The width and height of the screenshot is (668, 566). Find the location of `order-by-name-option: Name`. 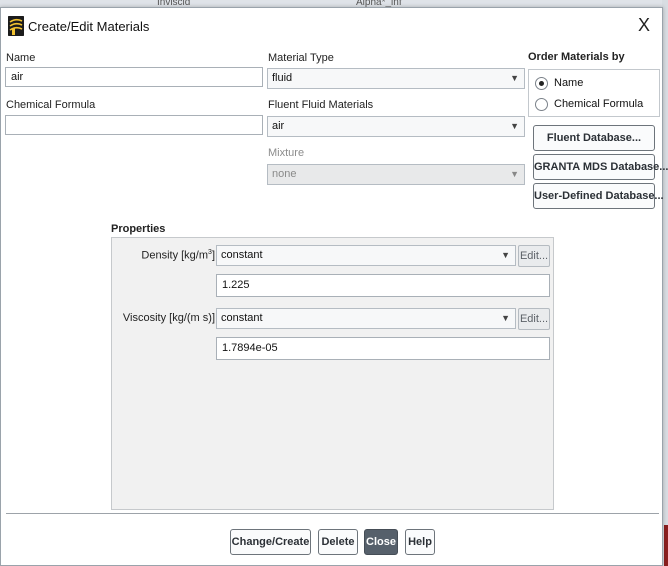

order-by-name-option: Name is located at coordinates (559, 83).